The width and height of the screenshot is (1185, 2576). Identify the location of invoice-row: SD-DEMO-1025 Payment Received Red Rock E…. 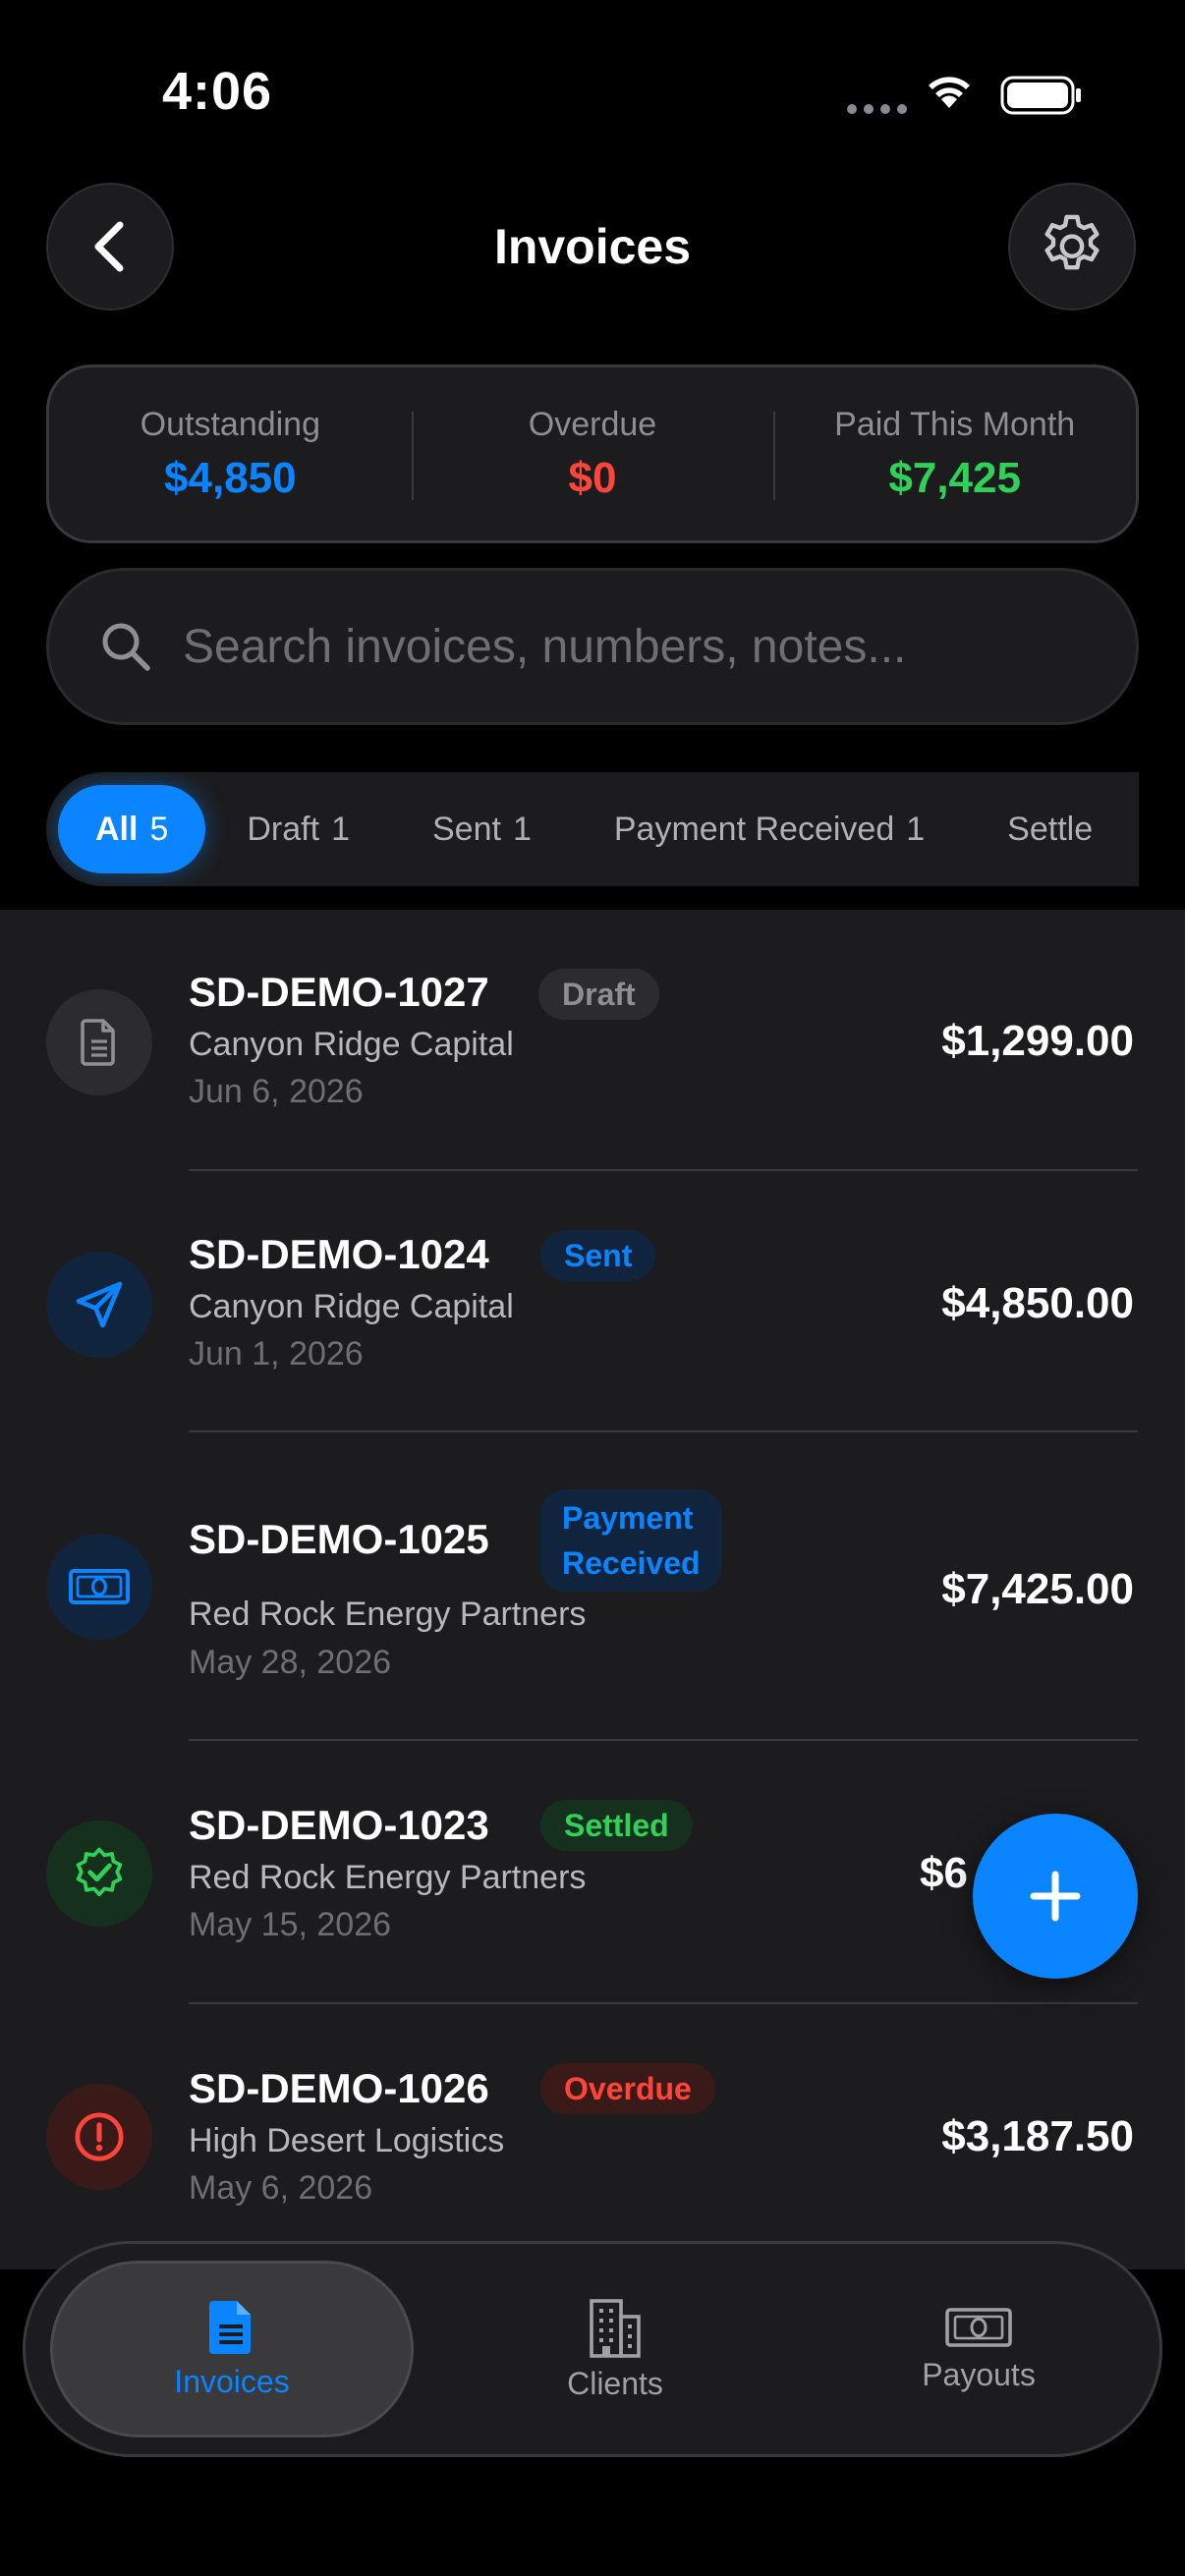
(592, 1588).